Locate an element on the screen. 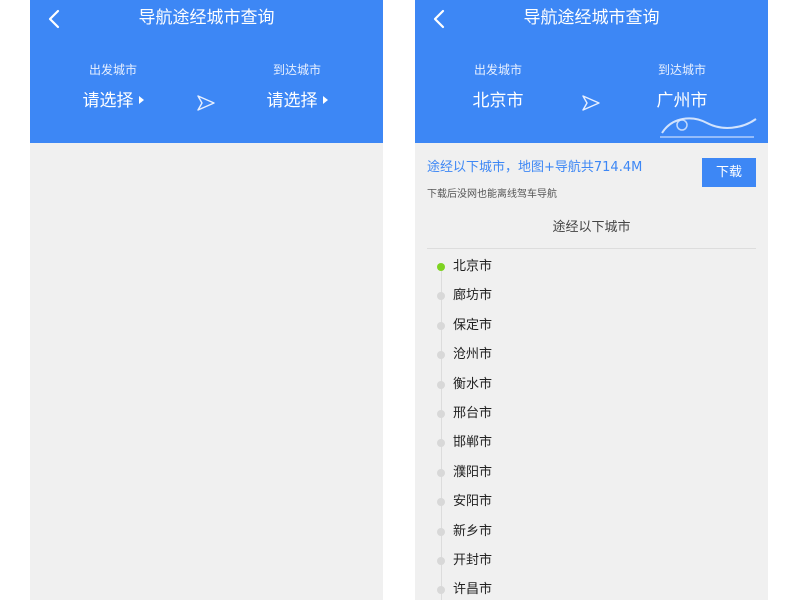 This screenshot has height=600, width=800. divider is located at coordinates (591, 248).